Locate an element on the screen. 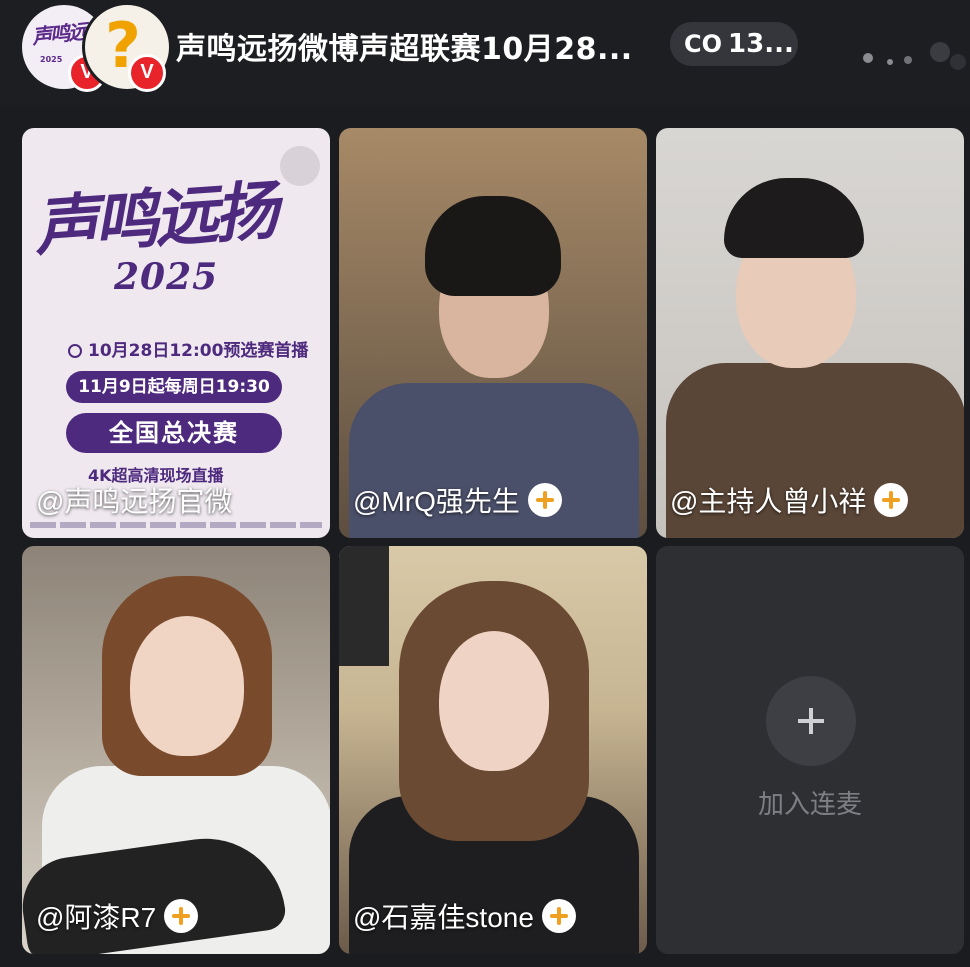 The width and height of the screenshot is (970, 967). join-mic-label: 加入连麦 is located at coordinates (809, 805).